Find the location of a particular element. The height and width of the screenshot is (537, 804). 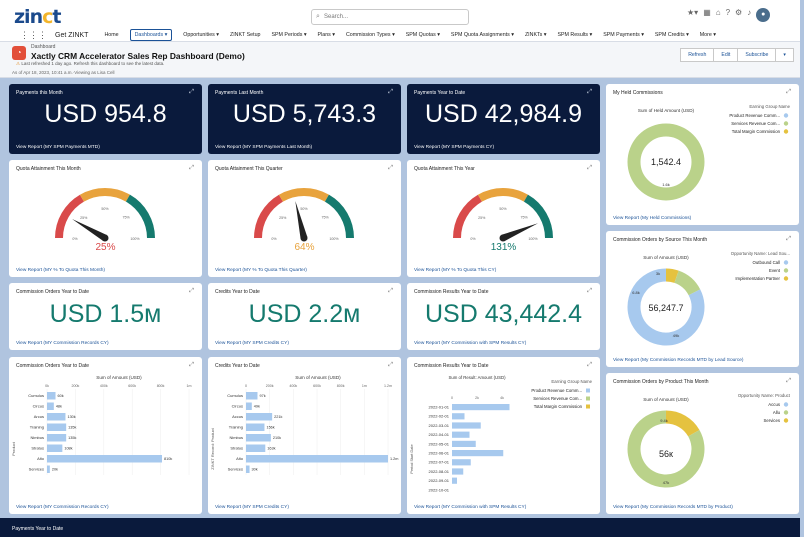

app-launcher-icon: ▦ is located at coordinates (707, 15).